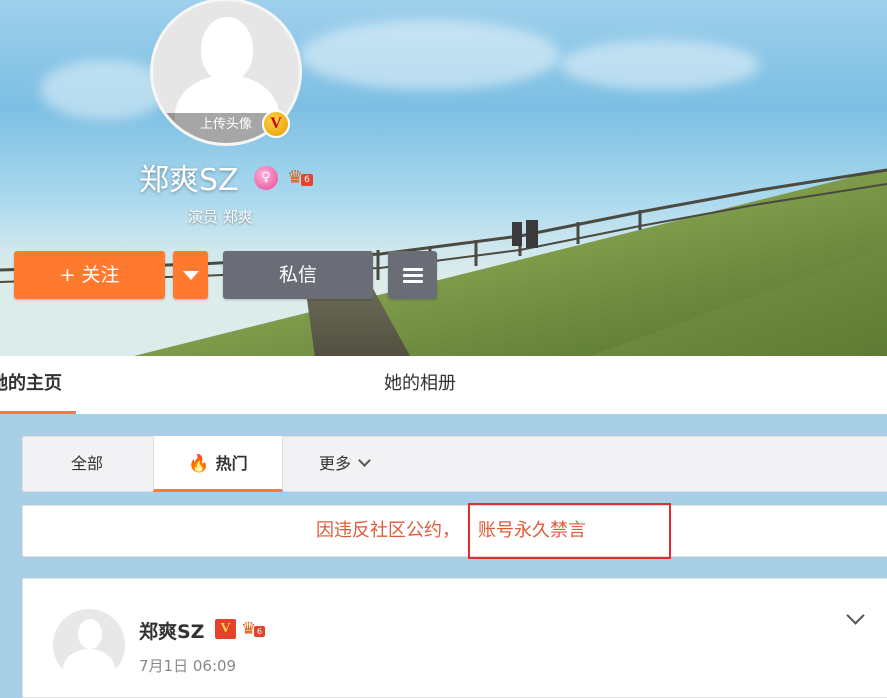 This screenshot has width=887, height=698. Describe the element at coordinates (364, 460) in the screenshot. I see `chevron-down-icon` at that location.